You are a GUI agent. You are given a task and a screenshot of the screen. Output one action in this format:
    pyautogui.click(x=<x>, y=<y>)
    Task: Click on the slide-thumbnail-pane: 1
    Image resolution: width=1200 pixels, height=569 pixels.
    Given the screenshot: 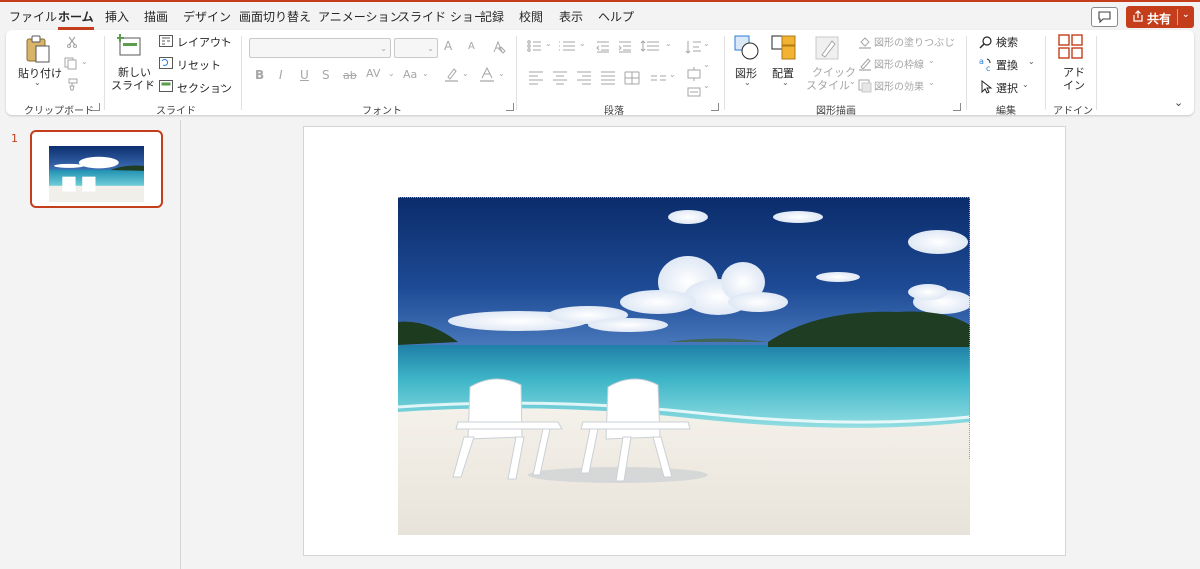 What is the action you would take?
    pyautogui.click(x=90, y=344)
    